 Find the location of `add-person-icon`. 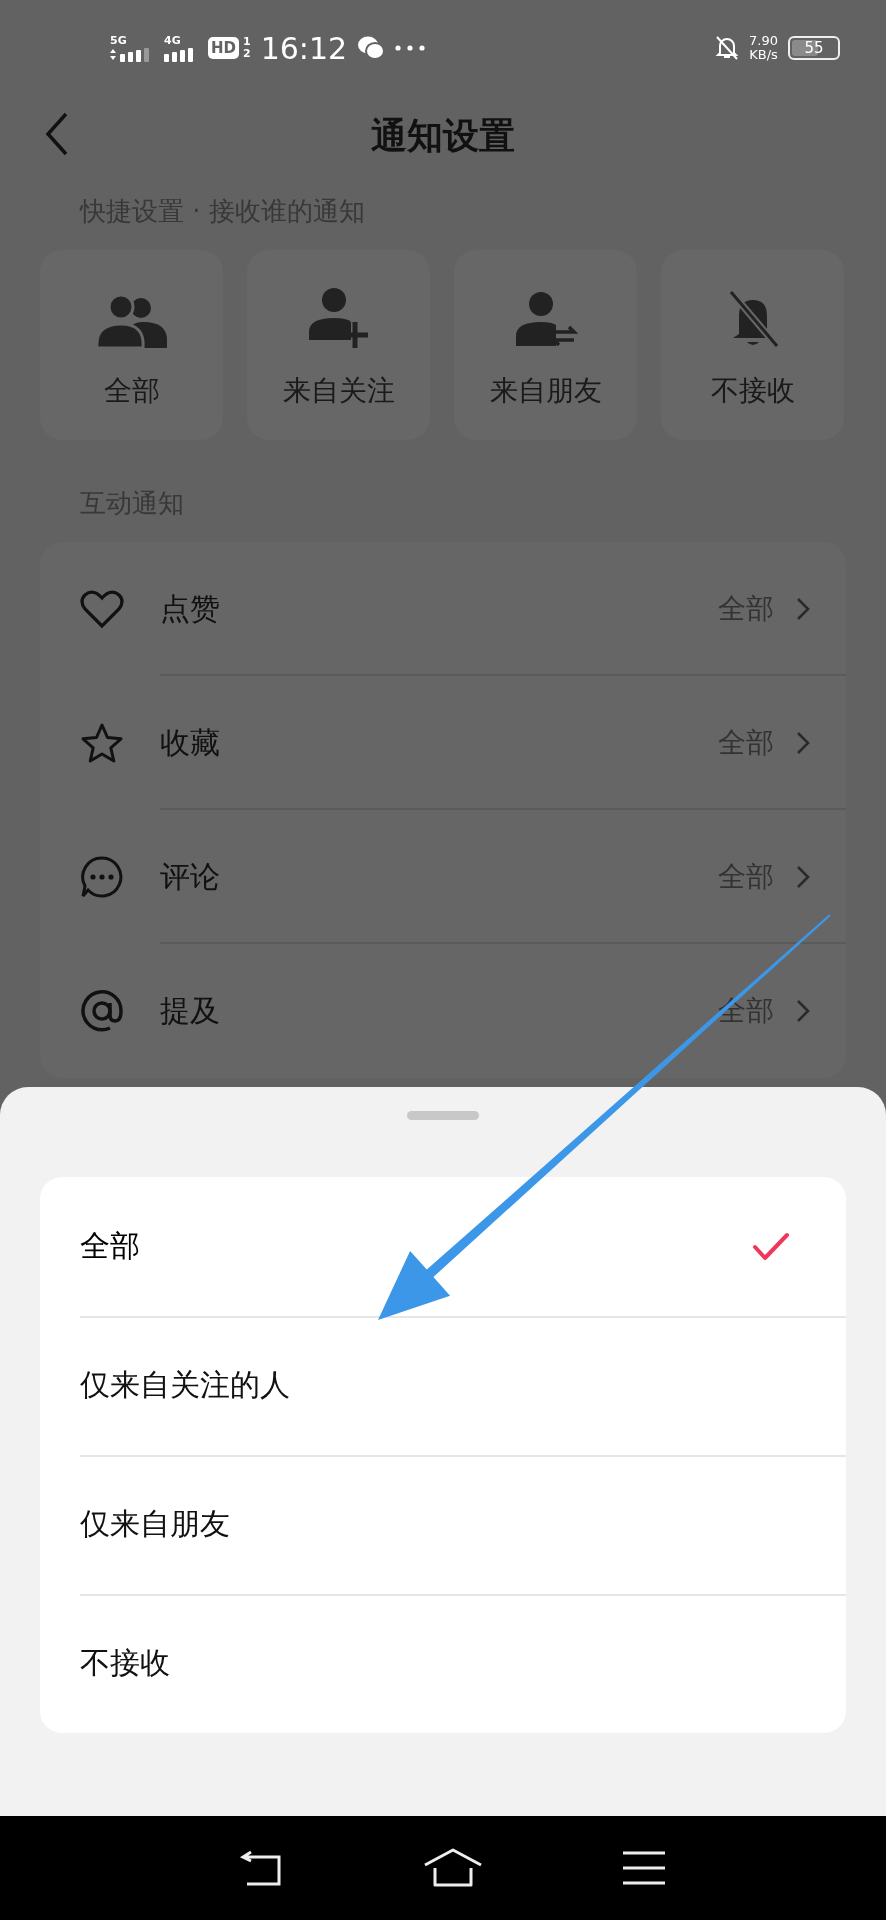

add-person-icon is located at coordinates (338, 319).